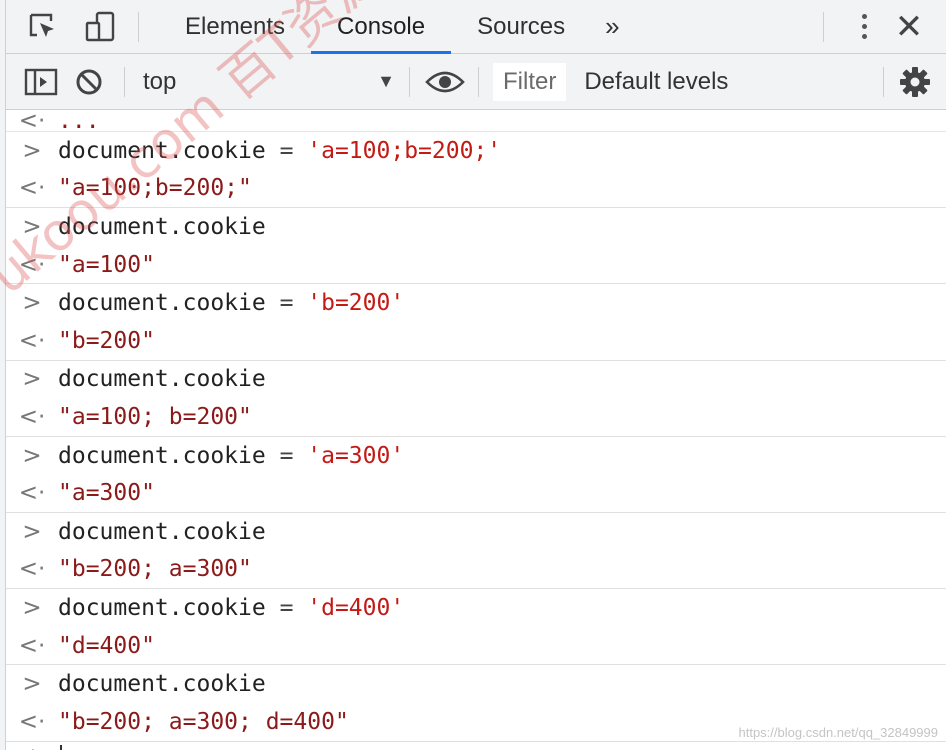 This screenshot has height=750, width=946. I want to click on result-text: "a=100; b=200", so click(155, 416).